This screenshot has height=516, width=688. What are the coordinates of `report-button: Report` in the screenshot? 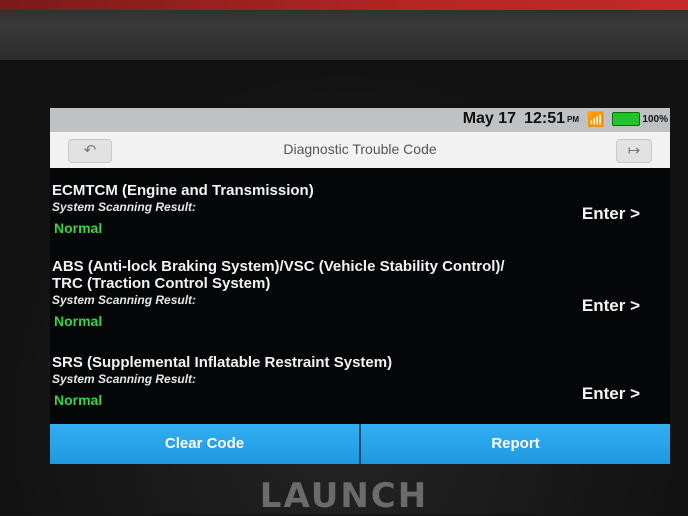 It's located at (514, 444).